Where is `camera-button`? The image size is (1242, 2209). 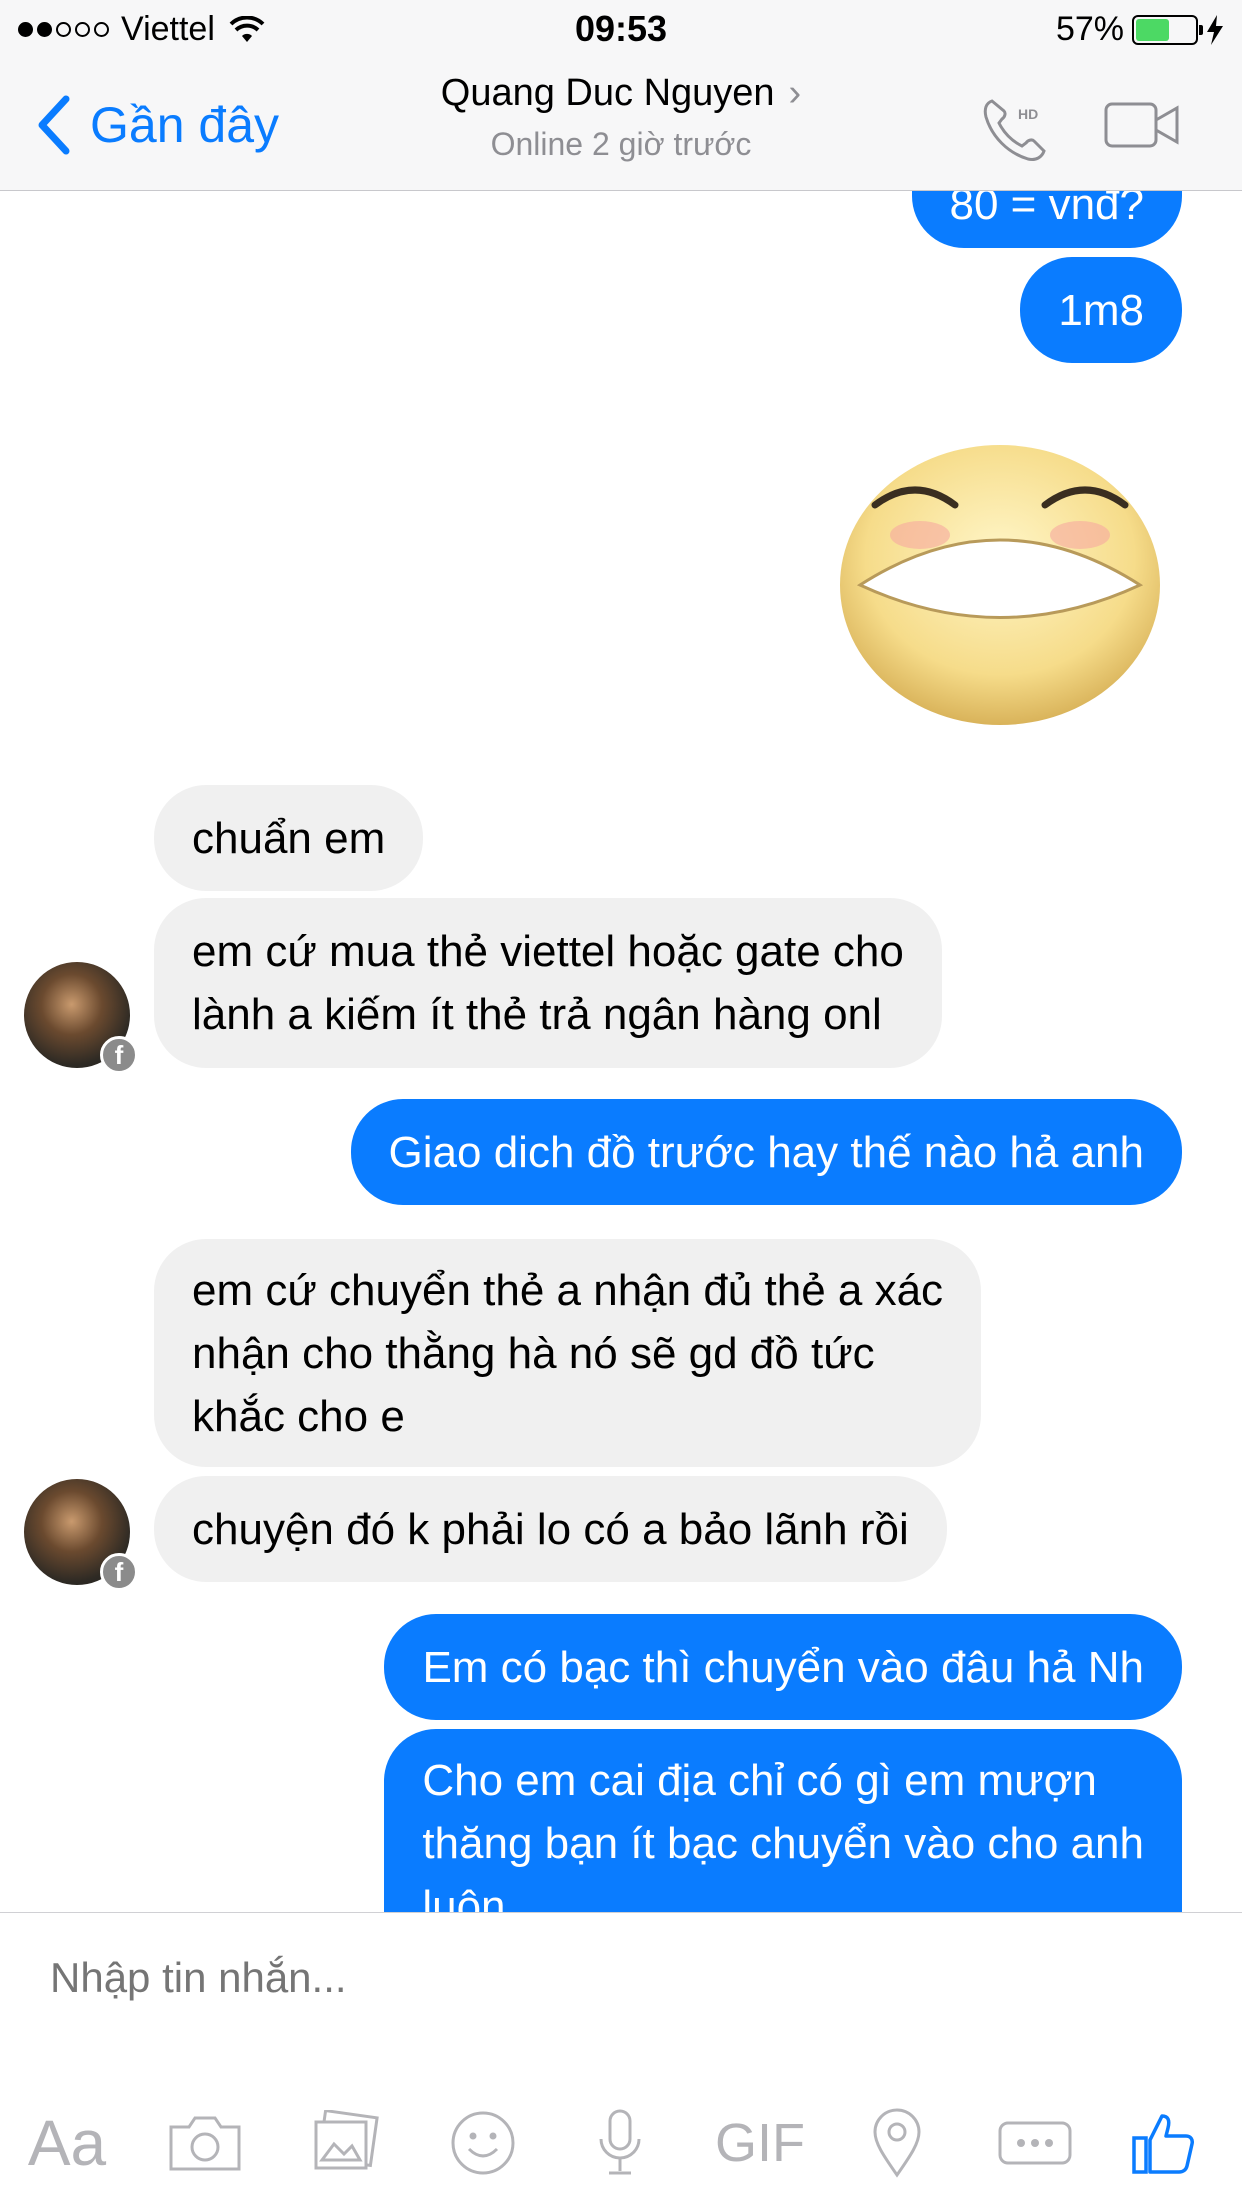
camera-button is located at coordinates (205, 2143).